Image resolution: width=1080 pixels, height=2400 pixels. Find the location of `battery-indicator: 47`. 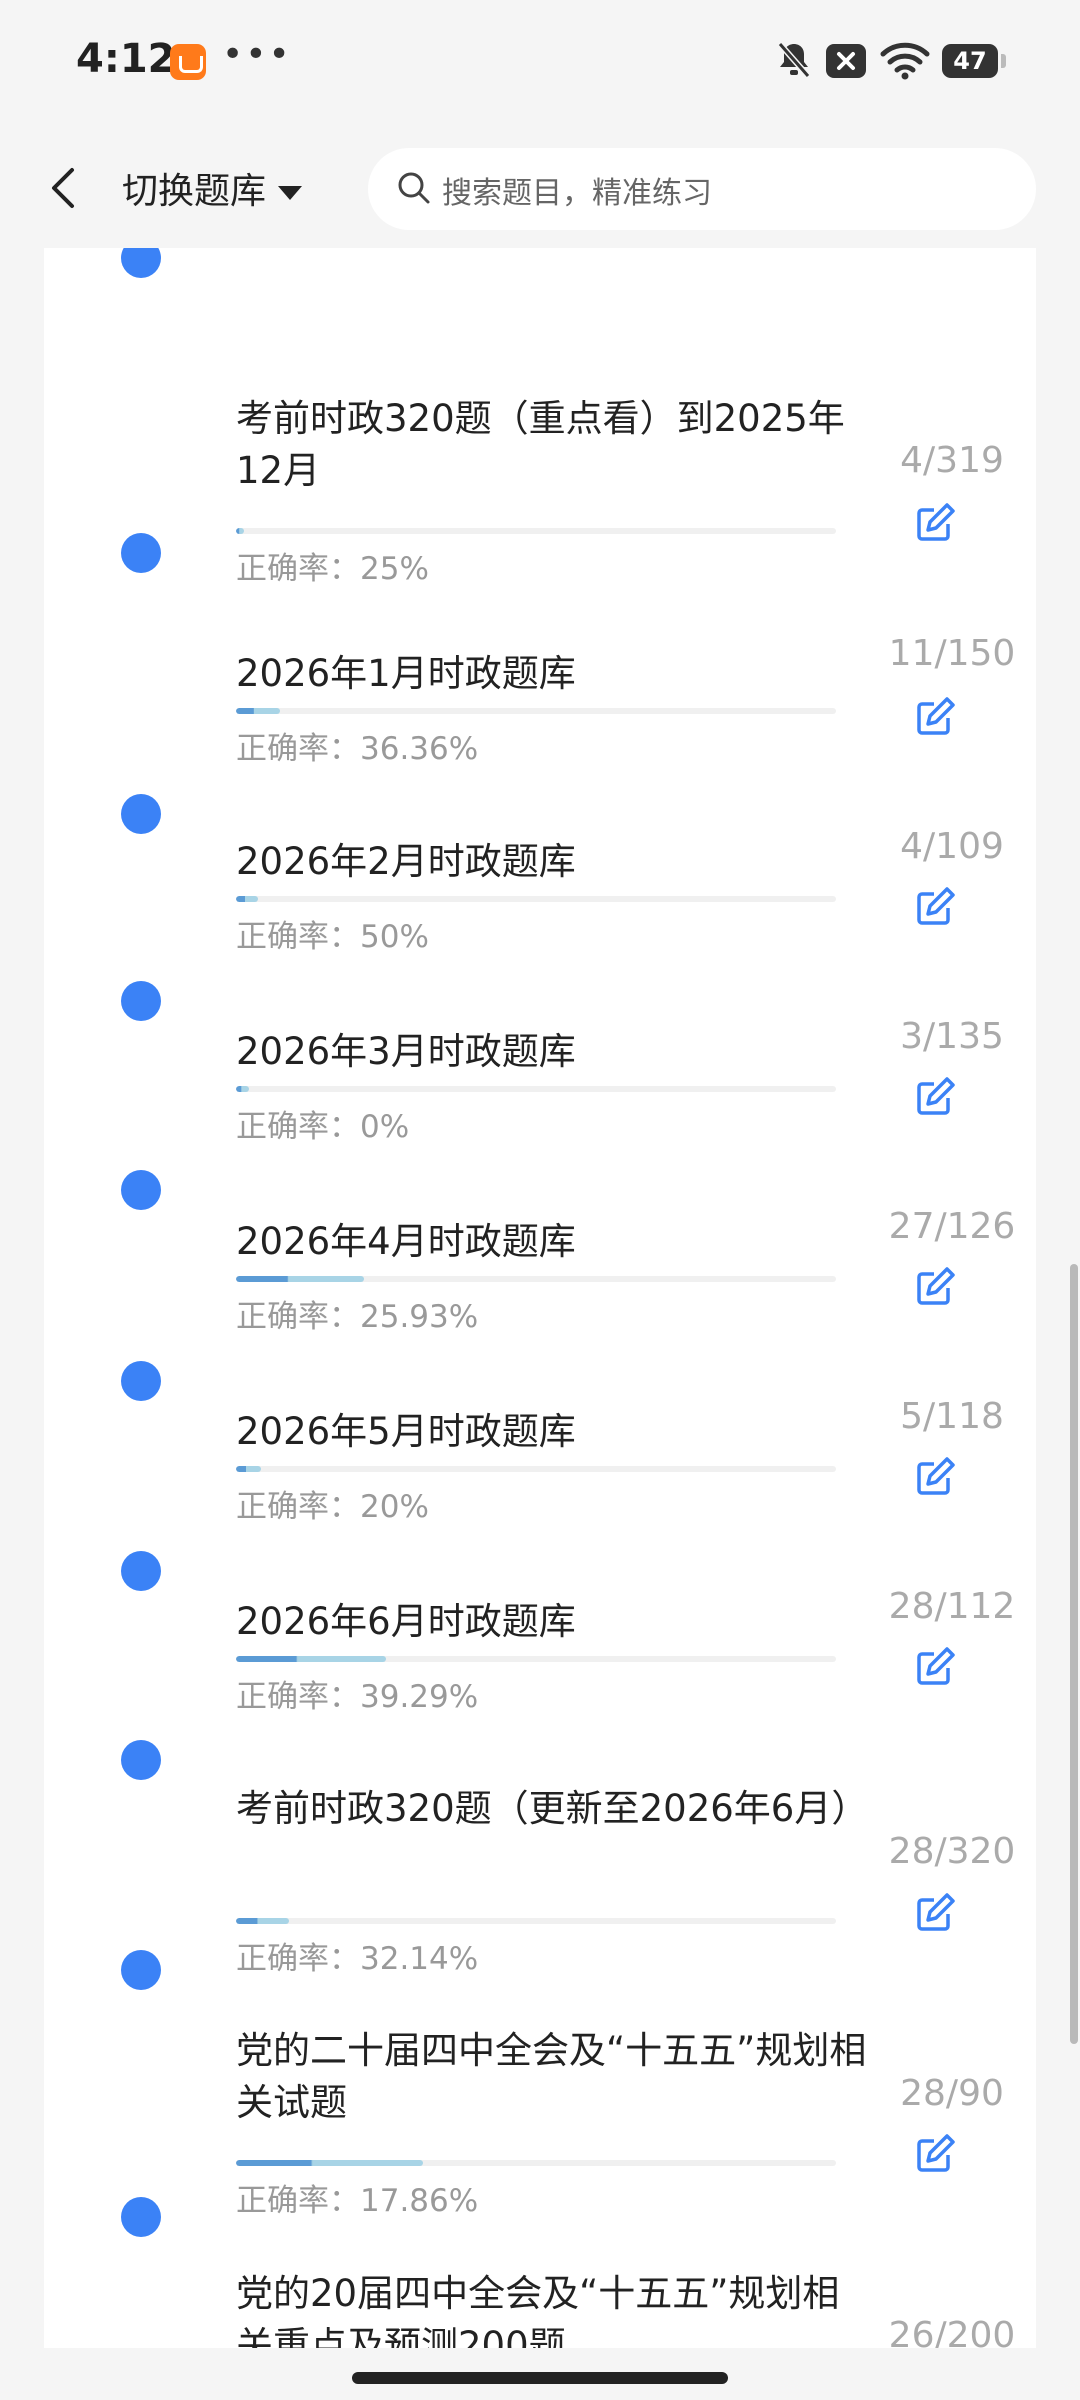

battery-indicator: 47 is located at coordinates (974, 61).